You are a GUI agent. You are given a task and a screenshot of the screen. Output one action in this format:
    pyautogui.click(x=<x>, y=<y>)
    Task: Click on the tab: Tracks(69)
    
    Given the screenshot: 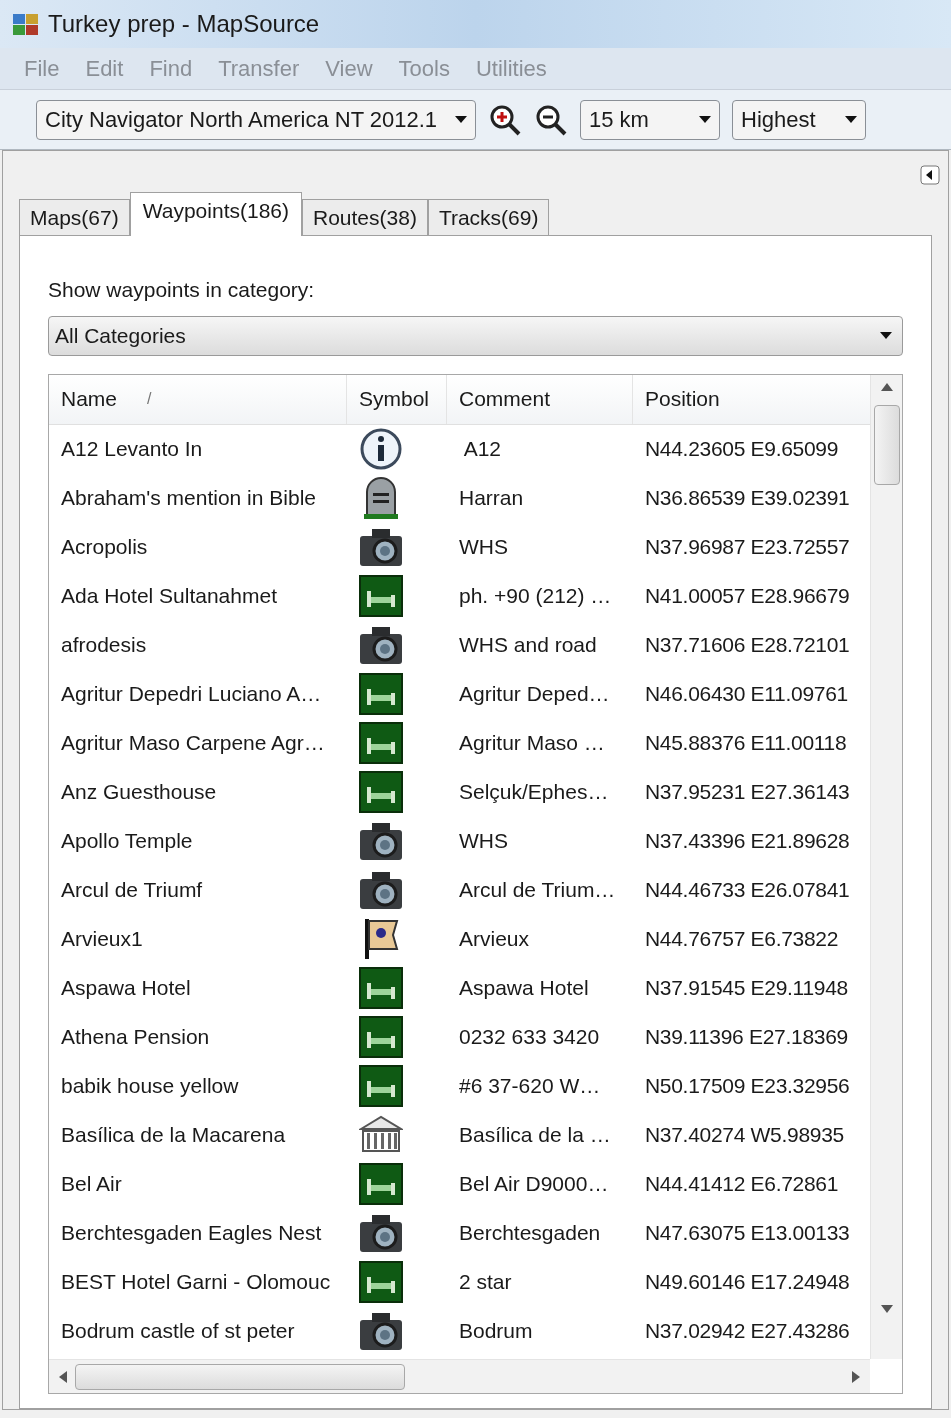 What is the action you would take?
    pyautogui.click(x=488, y=217)
    